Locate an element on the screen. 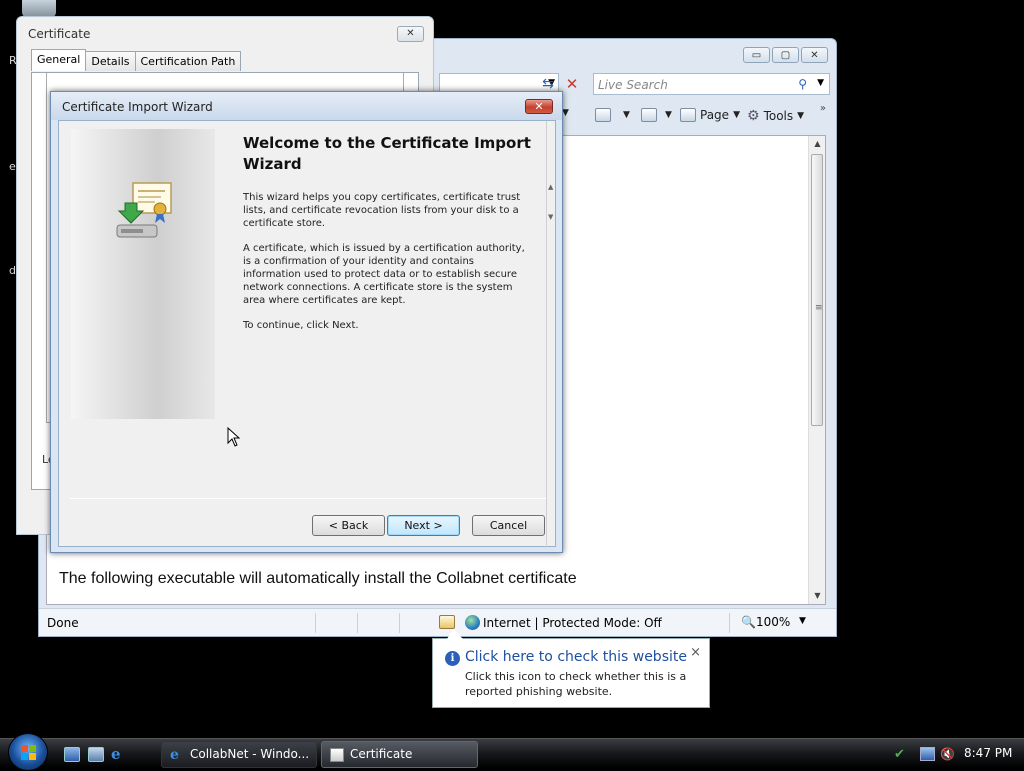 The width and height of the screenshot is (1024, 771). window-title: Certificate is located at coordinates (59, 34).